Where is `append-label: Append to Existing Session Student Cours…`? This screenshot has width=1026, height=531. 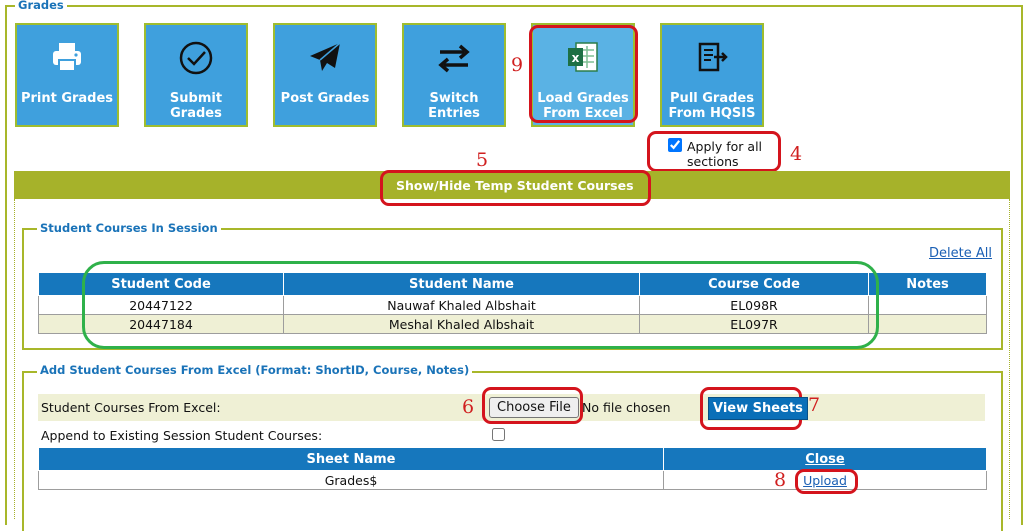 append-label: Append to Existing Session Student Cours… is located at coordinates (182, 435).